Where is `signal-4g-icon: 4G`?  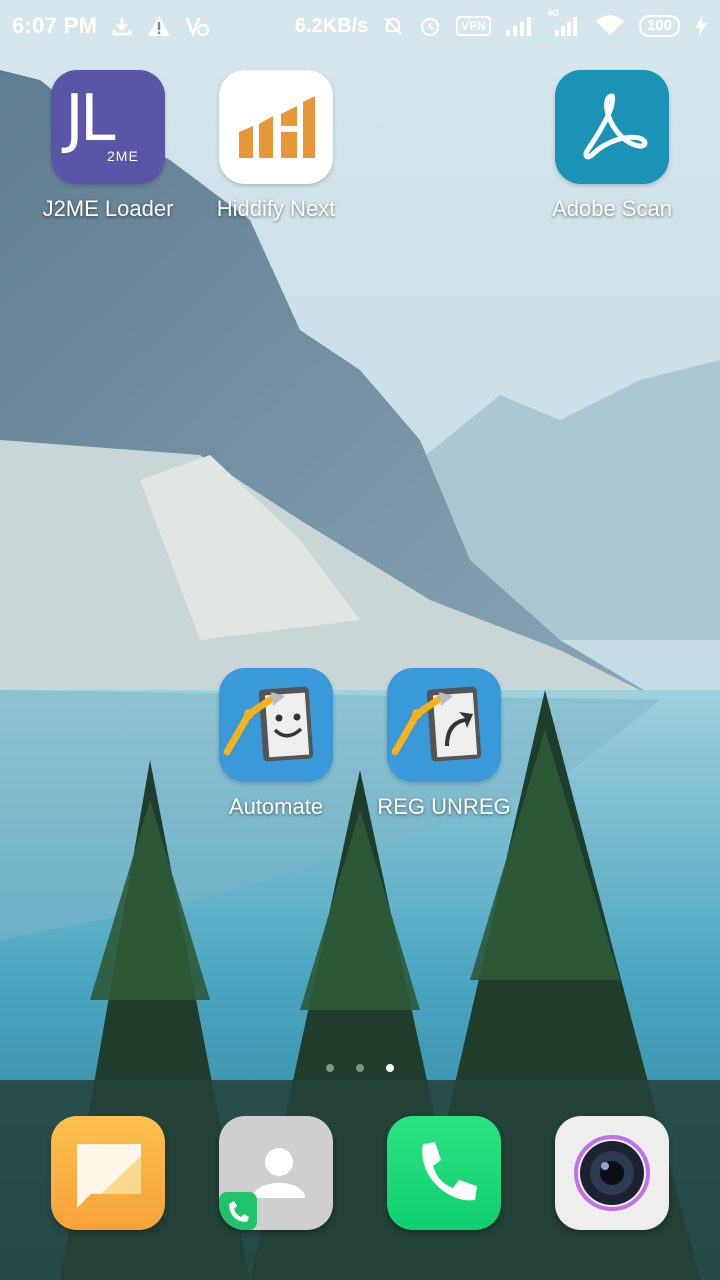 signal-4g-icon: 4G is located at coordinates (564, 22).